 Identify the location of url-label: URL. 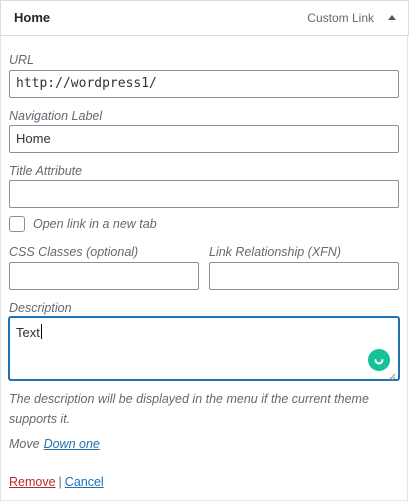
(22, 60).